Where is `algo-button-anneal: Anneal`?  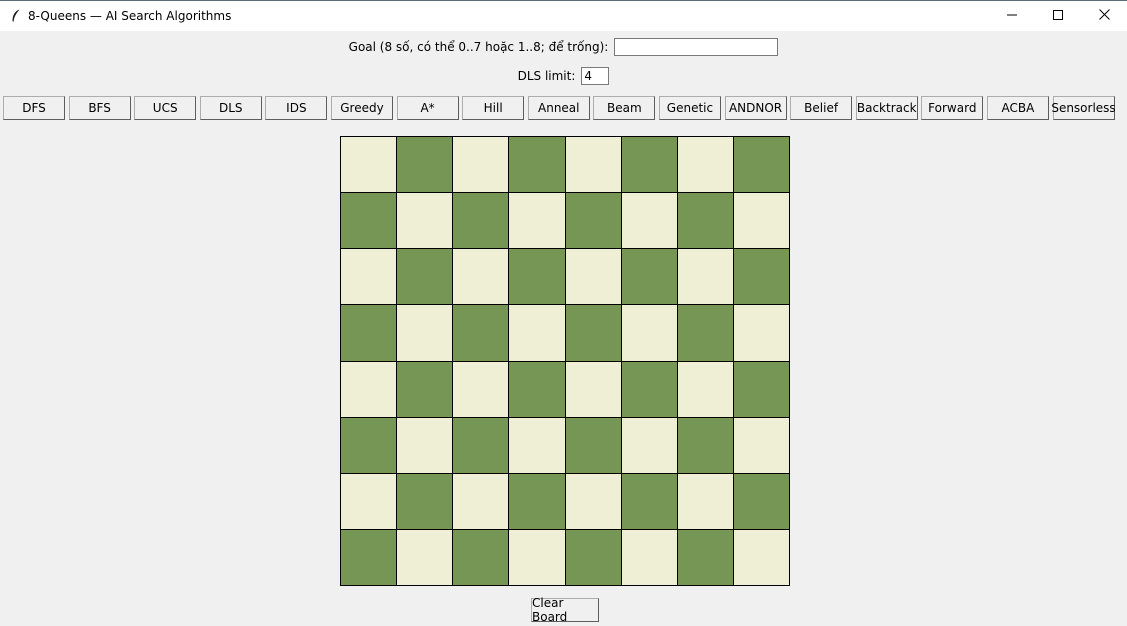
algo-button-anneal: Anneal is located at coordinates (558, 108).